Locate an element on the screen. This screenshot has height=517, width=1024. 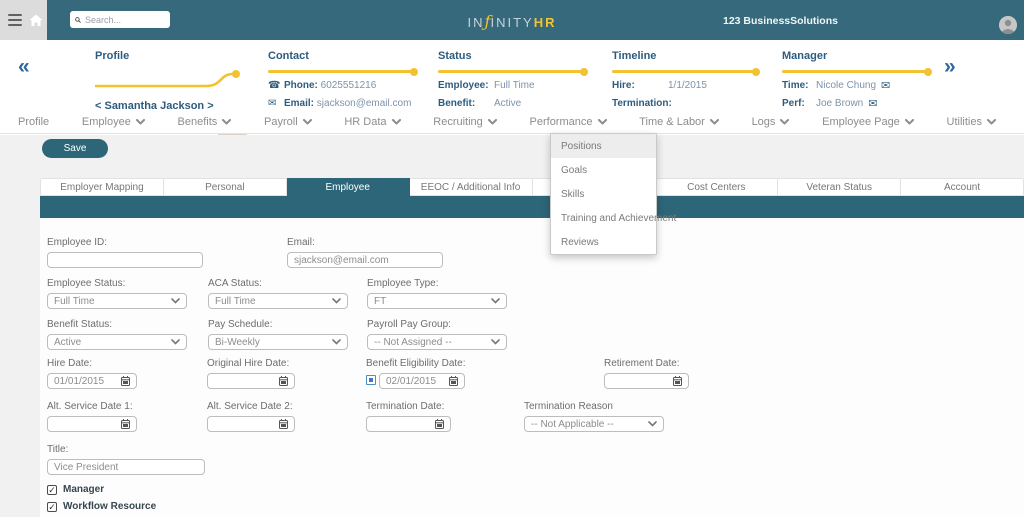
menu-employee-page: Employee Page is located at coordinates (868, 122).